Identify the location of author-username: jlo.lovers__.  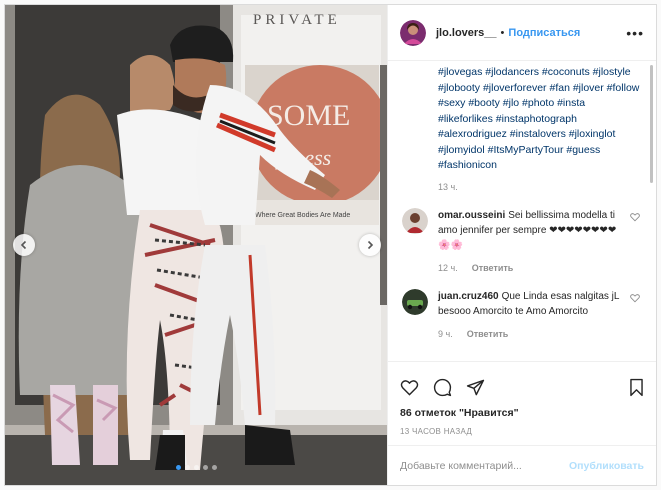
(466, 33).